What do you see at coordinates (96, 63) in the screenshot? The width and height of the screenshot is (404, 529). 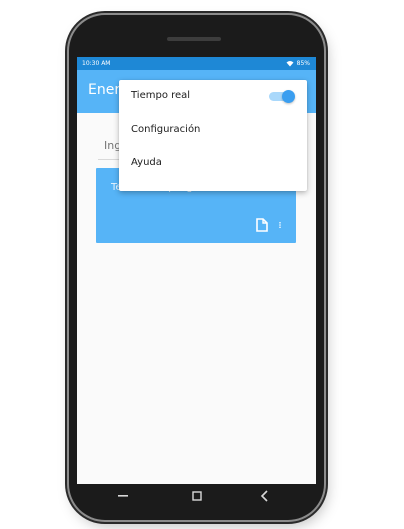 I see `status-time: 10:30 AM` at bounding box center [96, 63].